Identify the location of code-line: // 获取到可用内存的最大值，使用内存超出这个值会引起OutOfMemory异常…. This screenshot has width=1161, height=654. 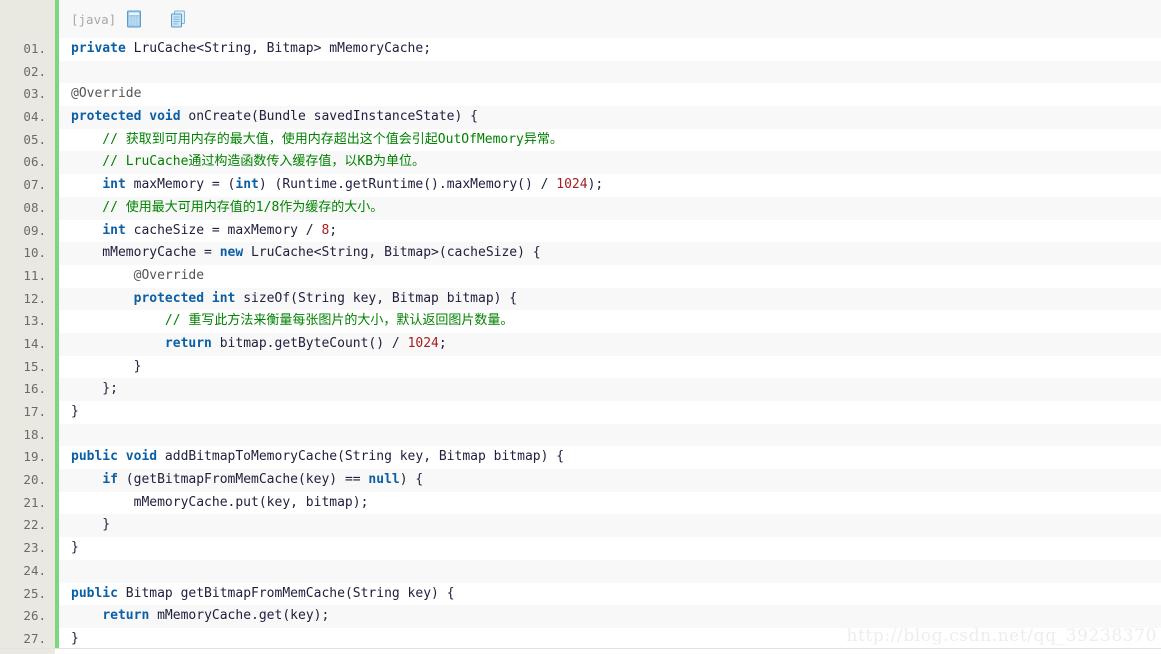
(610, 140).